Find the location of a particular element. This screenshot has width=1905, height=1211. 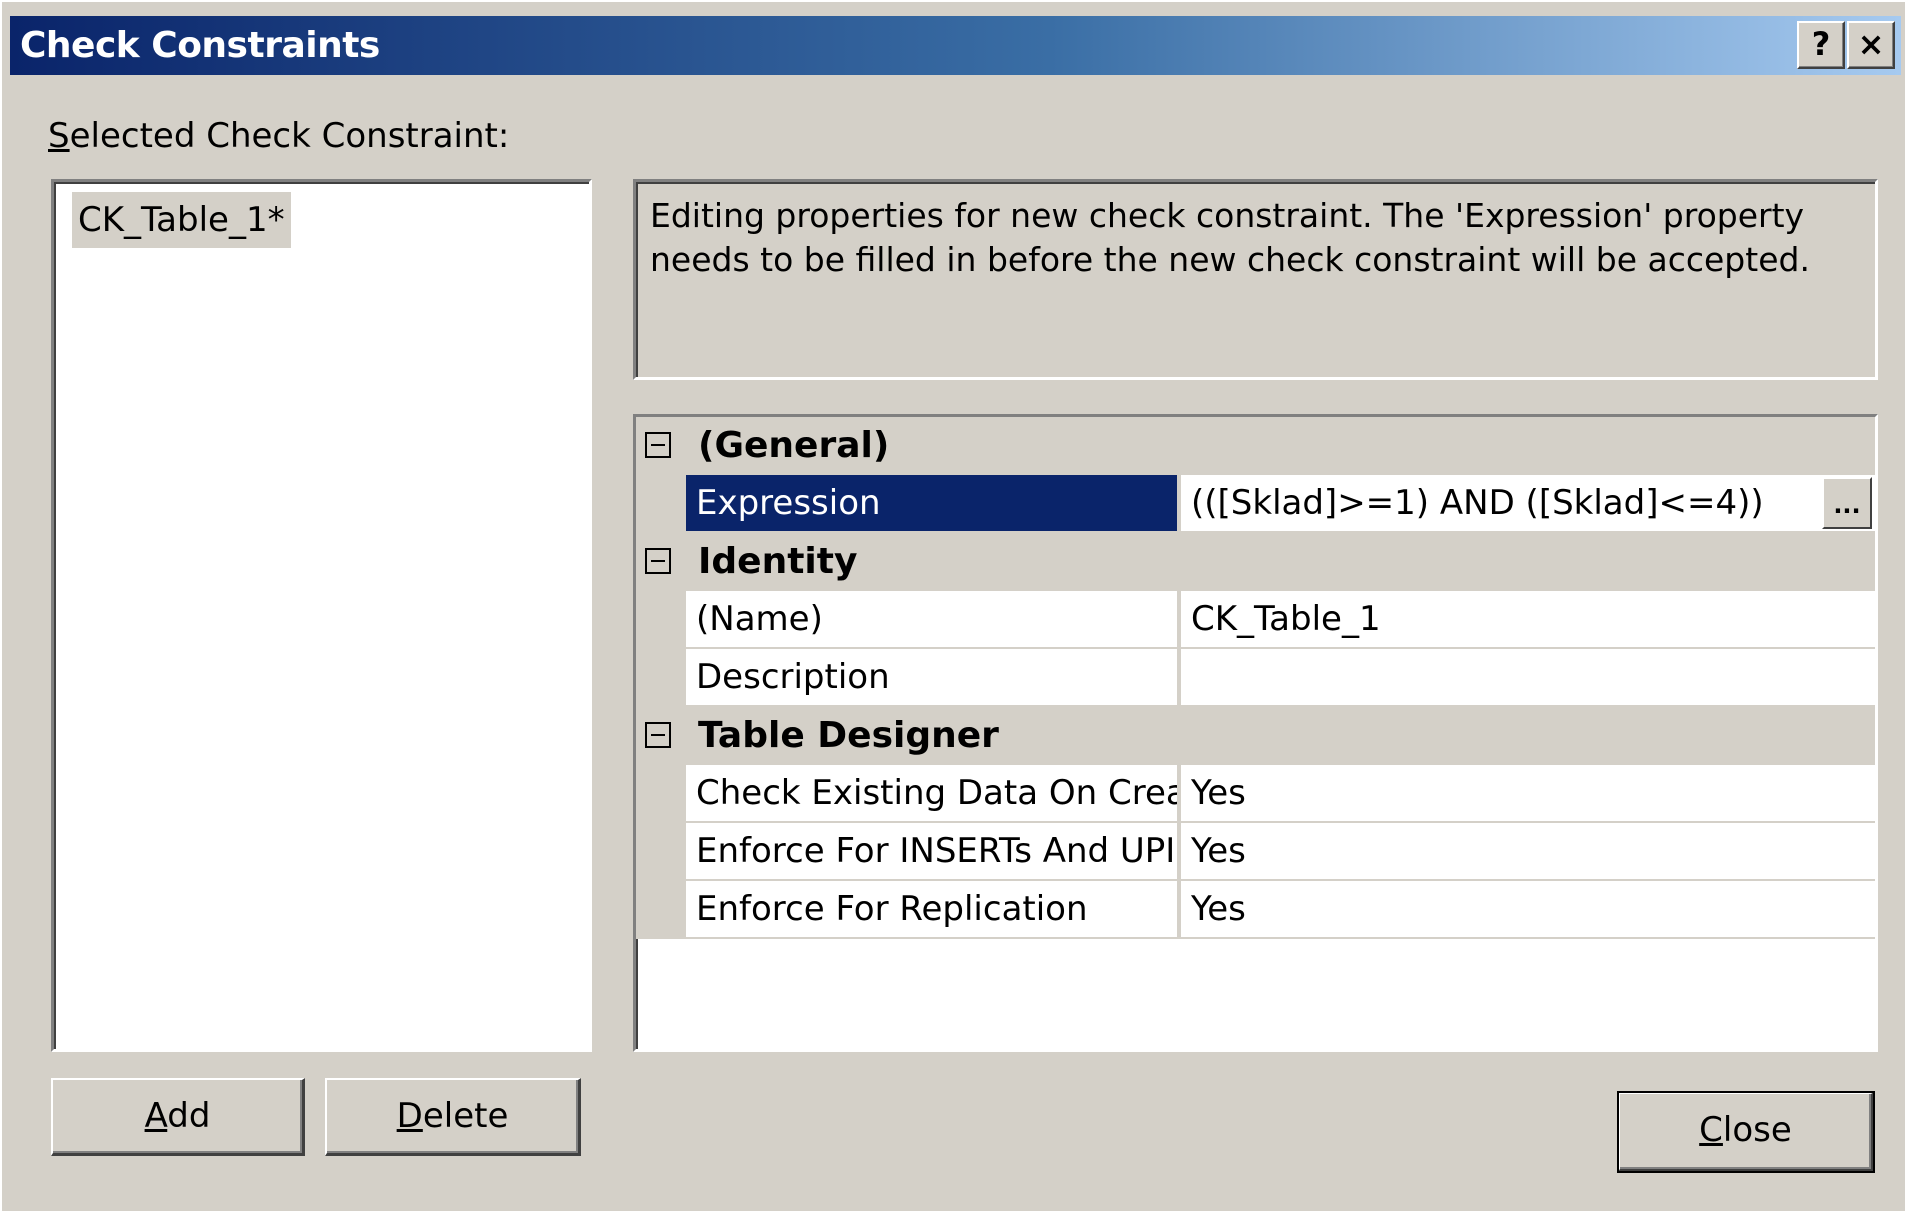

category-label: Table Designer is located at coordinates (848, 735).